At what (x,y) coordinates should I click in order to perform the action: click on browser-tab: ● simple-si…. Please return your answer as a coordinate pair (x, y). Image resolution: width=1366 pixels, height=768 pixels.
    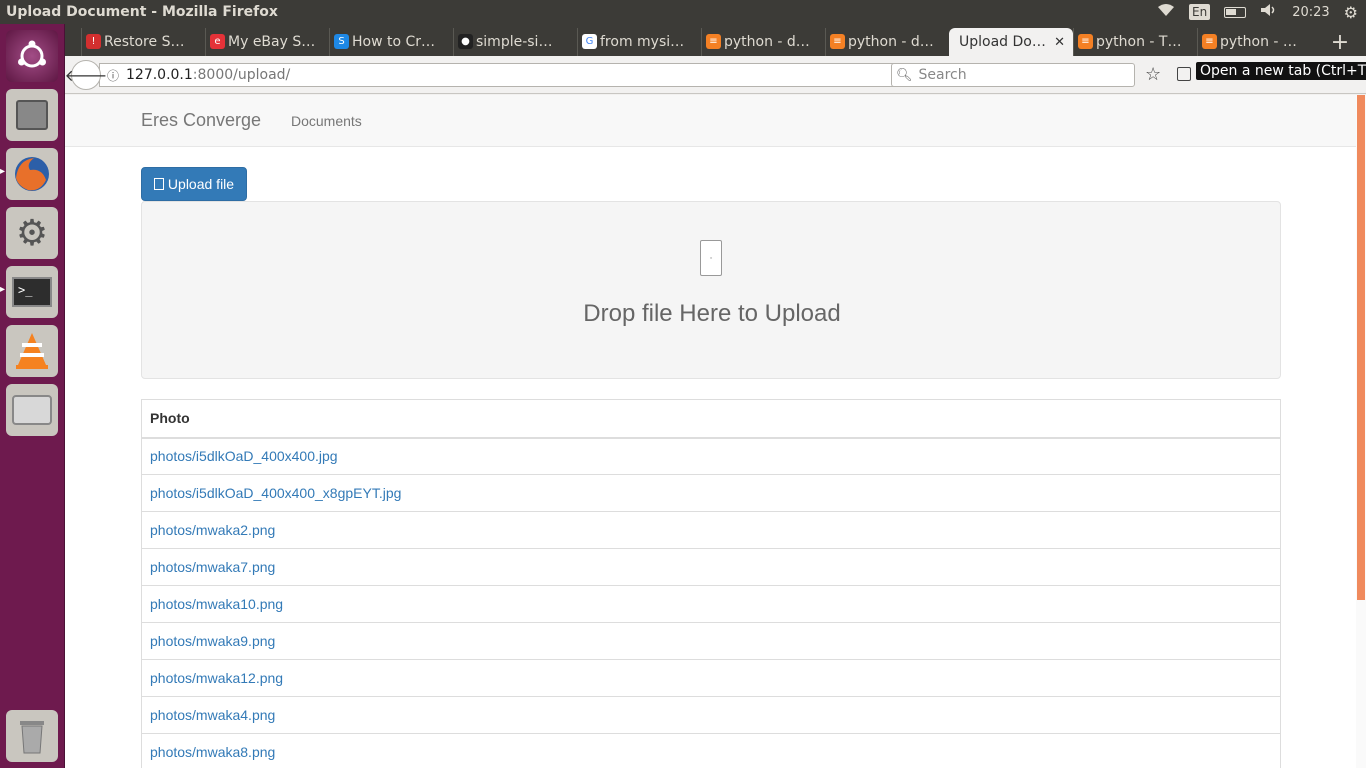
    Looking at the image, I should click on (515, 42).